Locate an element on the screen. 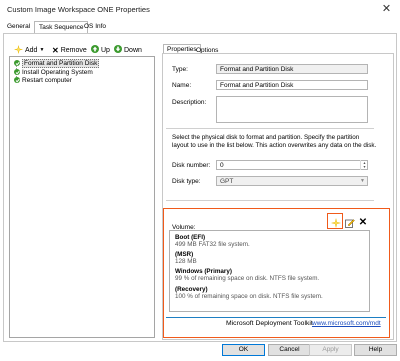  disk-number-field: 0 is located at coordinates (292, 165).